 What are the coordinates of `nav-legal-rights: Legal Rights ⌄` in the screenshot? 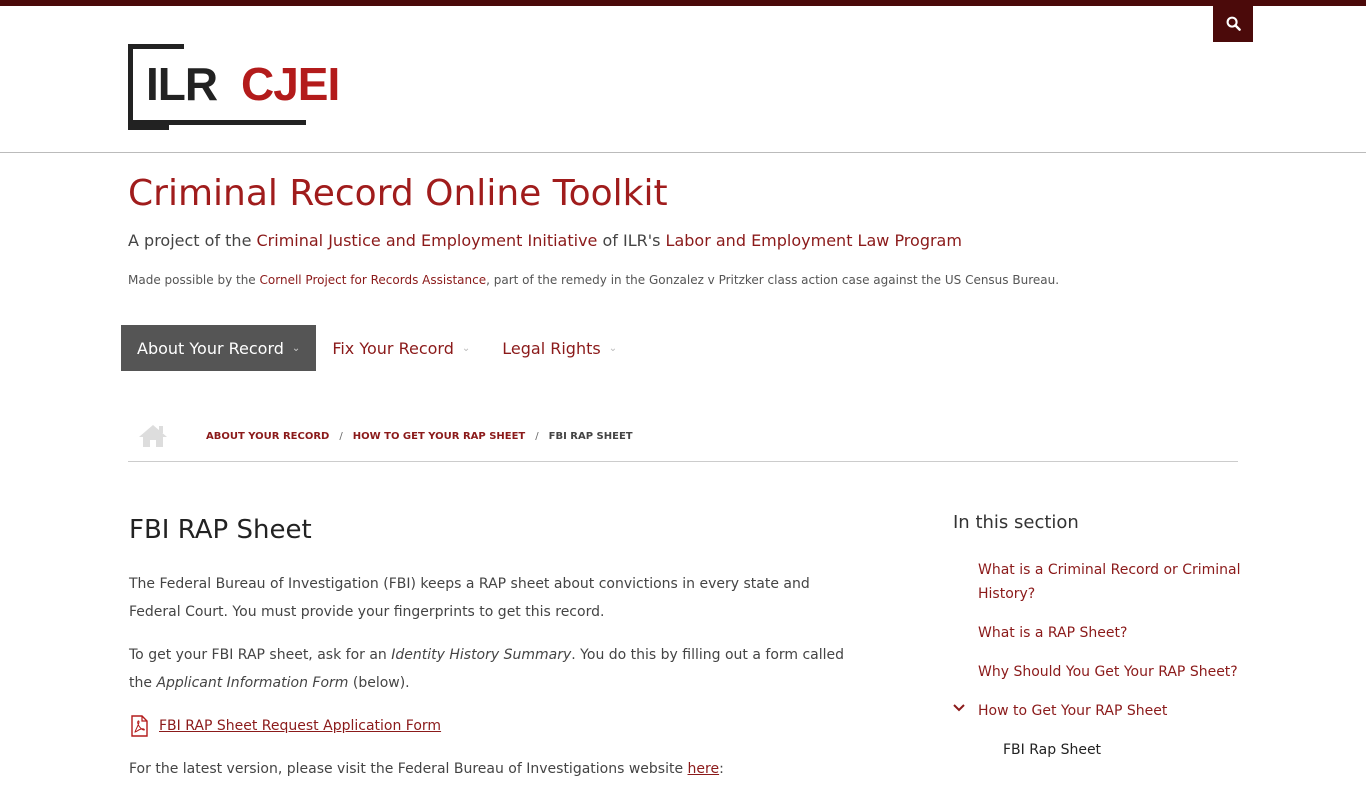 It's located at (559, 348).